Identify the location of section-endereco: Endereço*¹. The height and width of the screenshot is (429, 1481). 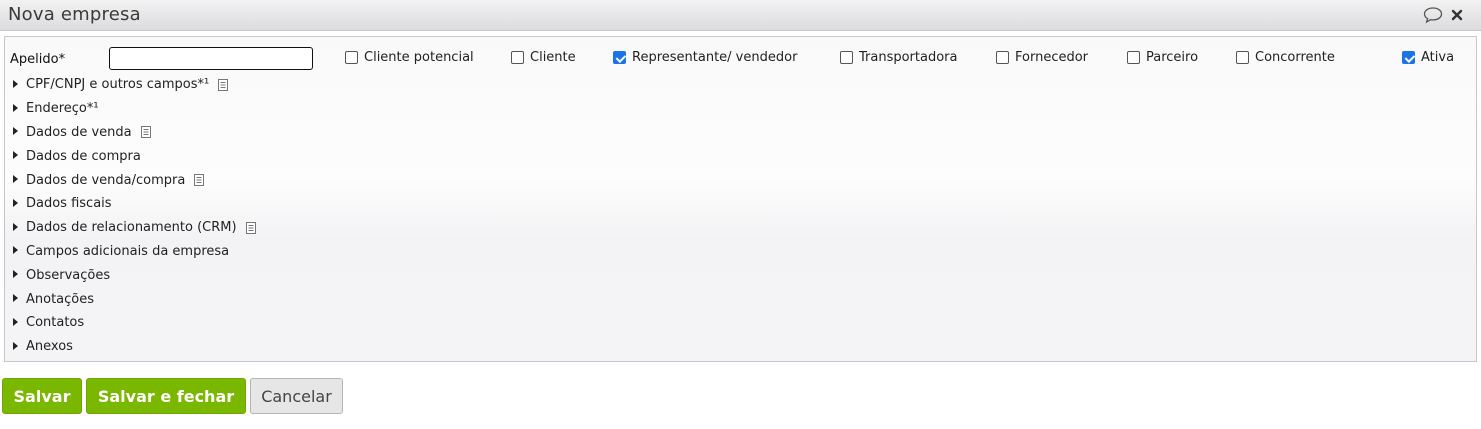
(740, 109).